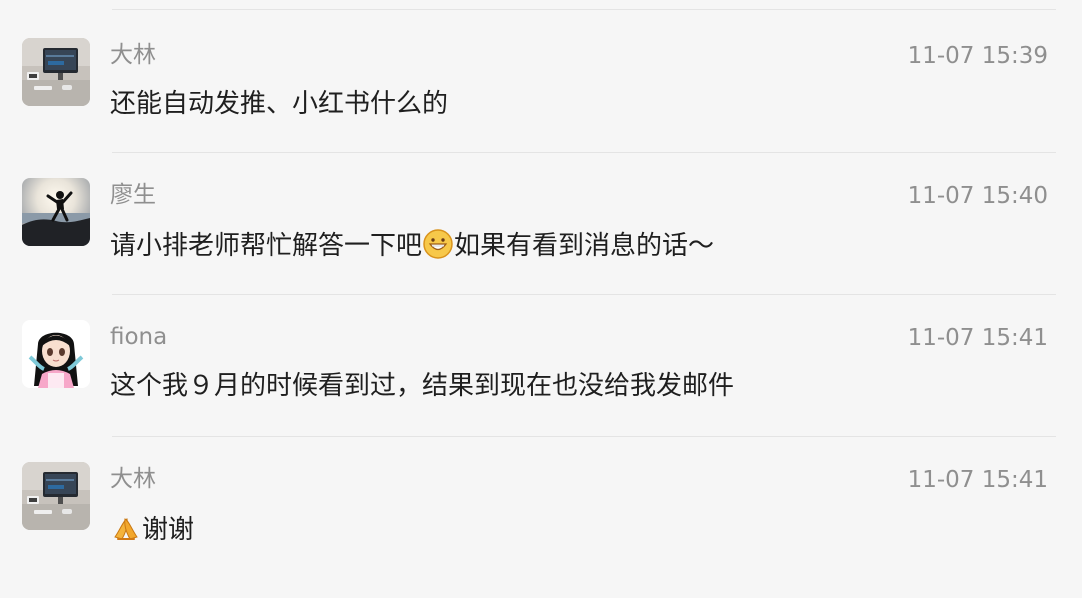 The image size is (1082, 598). What do you see at coordinates (438, 244) in the screenshot?
I see `grinning-face-emoji-icon` at bounding box center [438, 244].